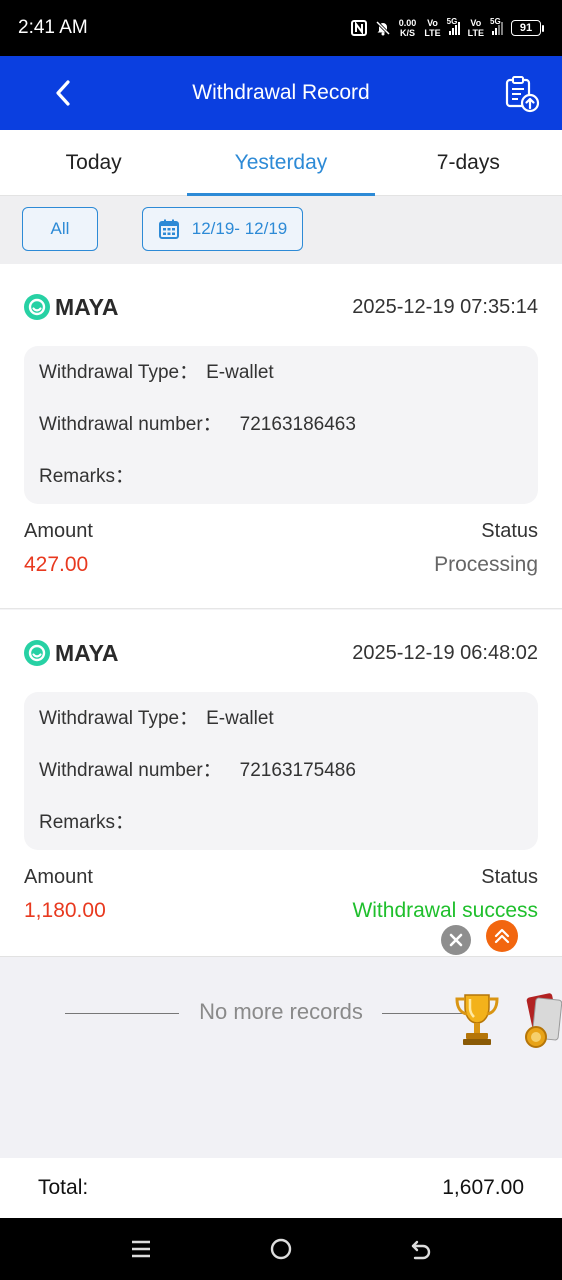  I want to click on mute-bell-icon, so click(383, 28).